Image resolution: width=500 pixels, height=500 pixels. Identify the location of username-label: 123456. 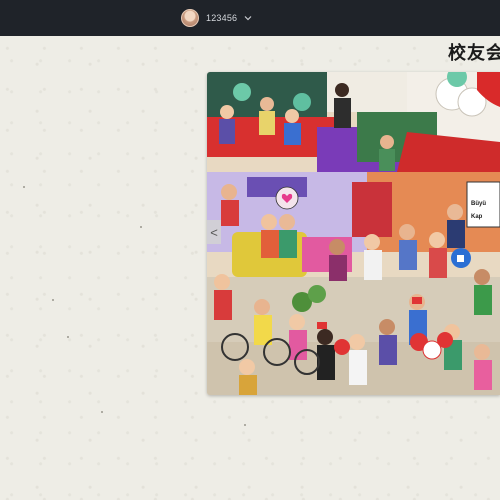
(222, 18).